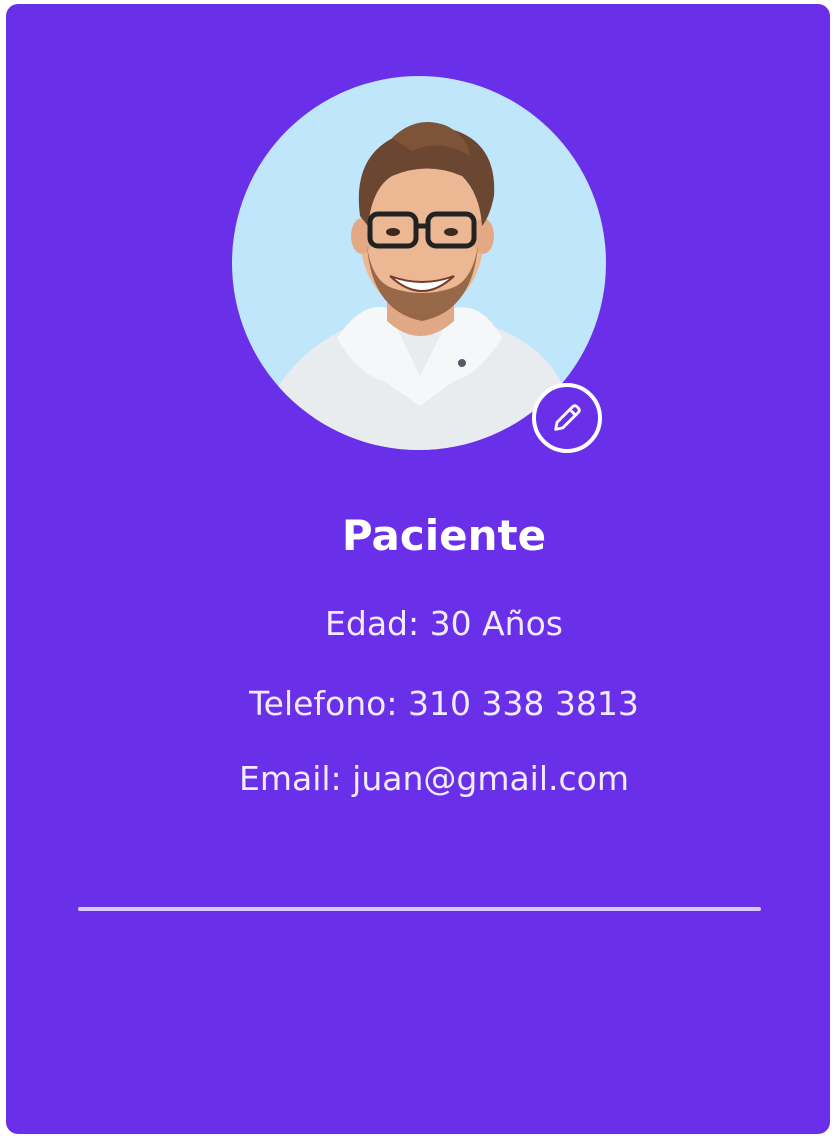  Describe the element at coordinates (433, 778) in the screenshot. I see `patient-email: Email: juan@gmail.com` at that location.